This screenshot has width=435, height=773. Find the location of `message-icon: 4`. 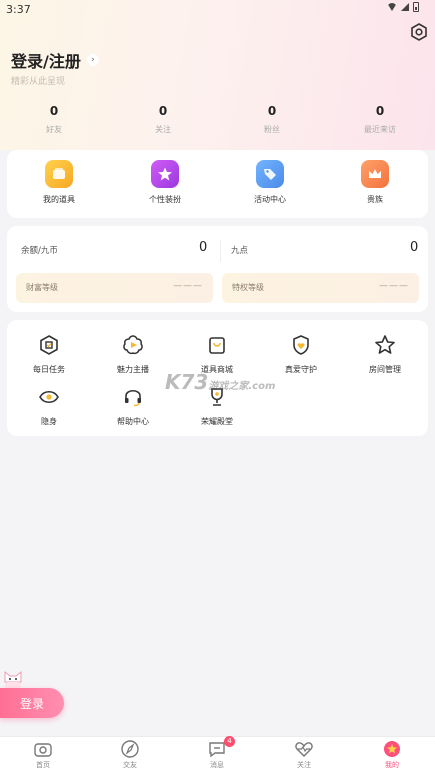

message-icon: 4 is located at coordinates (221, 747).